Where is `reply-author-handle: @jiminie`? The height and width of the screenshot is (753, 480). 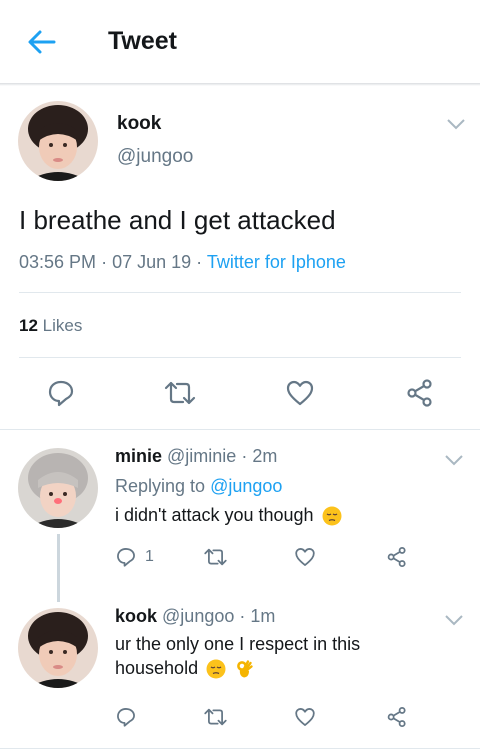 reply-author-handle: @jiminie is located at coordinates (201, 456).